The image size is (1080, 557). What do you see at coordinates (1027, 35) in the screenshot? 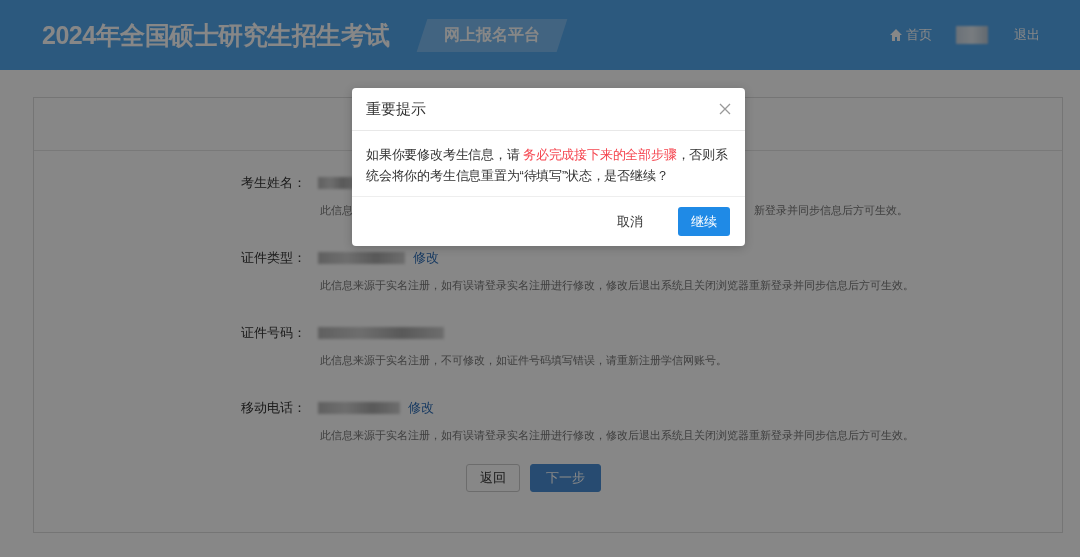
I see `logout-link: 退出` at bounding box center [1027, 35].